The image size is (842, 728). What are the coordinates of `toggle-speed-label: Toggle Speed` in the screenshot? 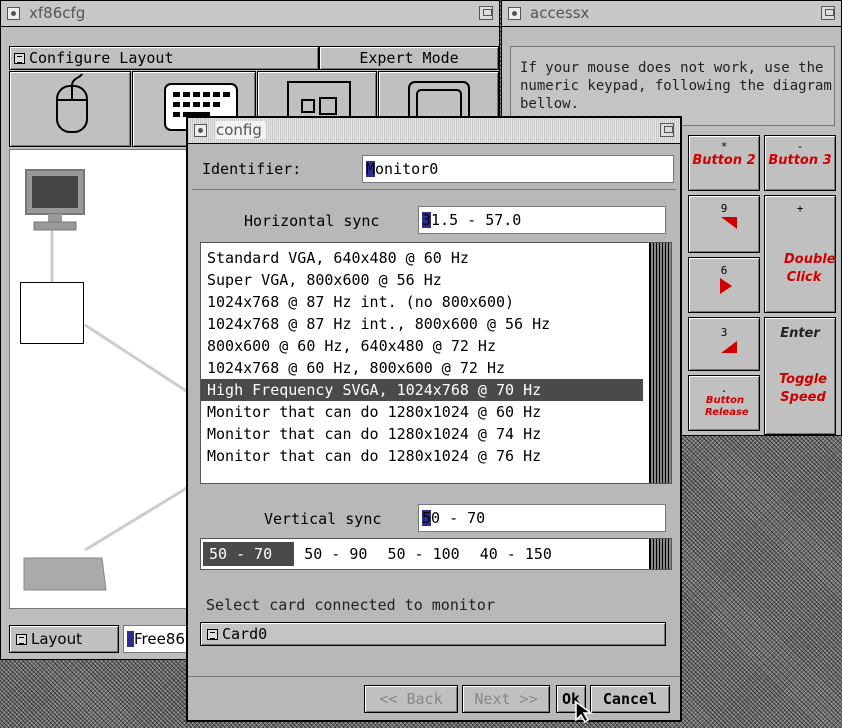 It's located at (802, 388).